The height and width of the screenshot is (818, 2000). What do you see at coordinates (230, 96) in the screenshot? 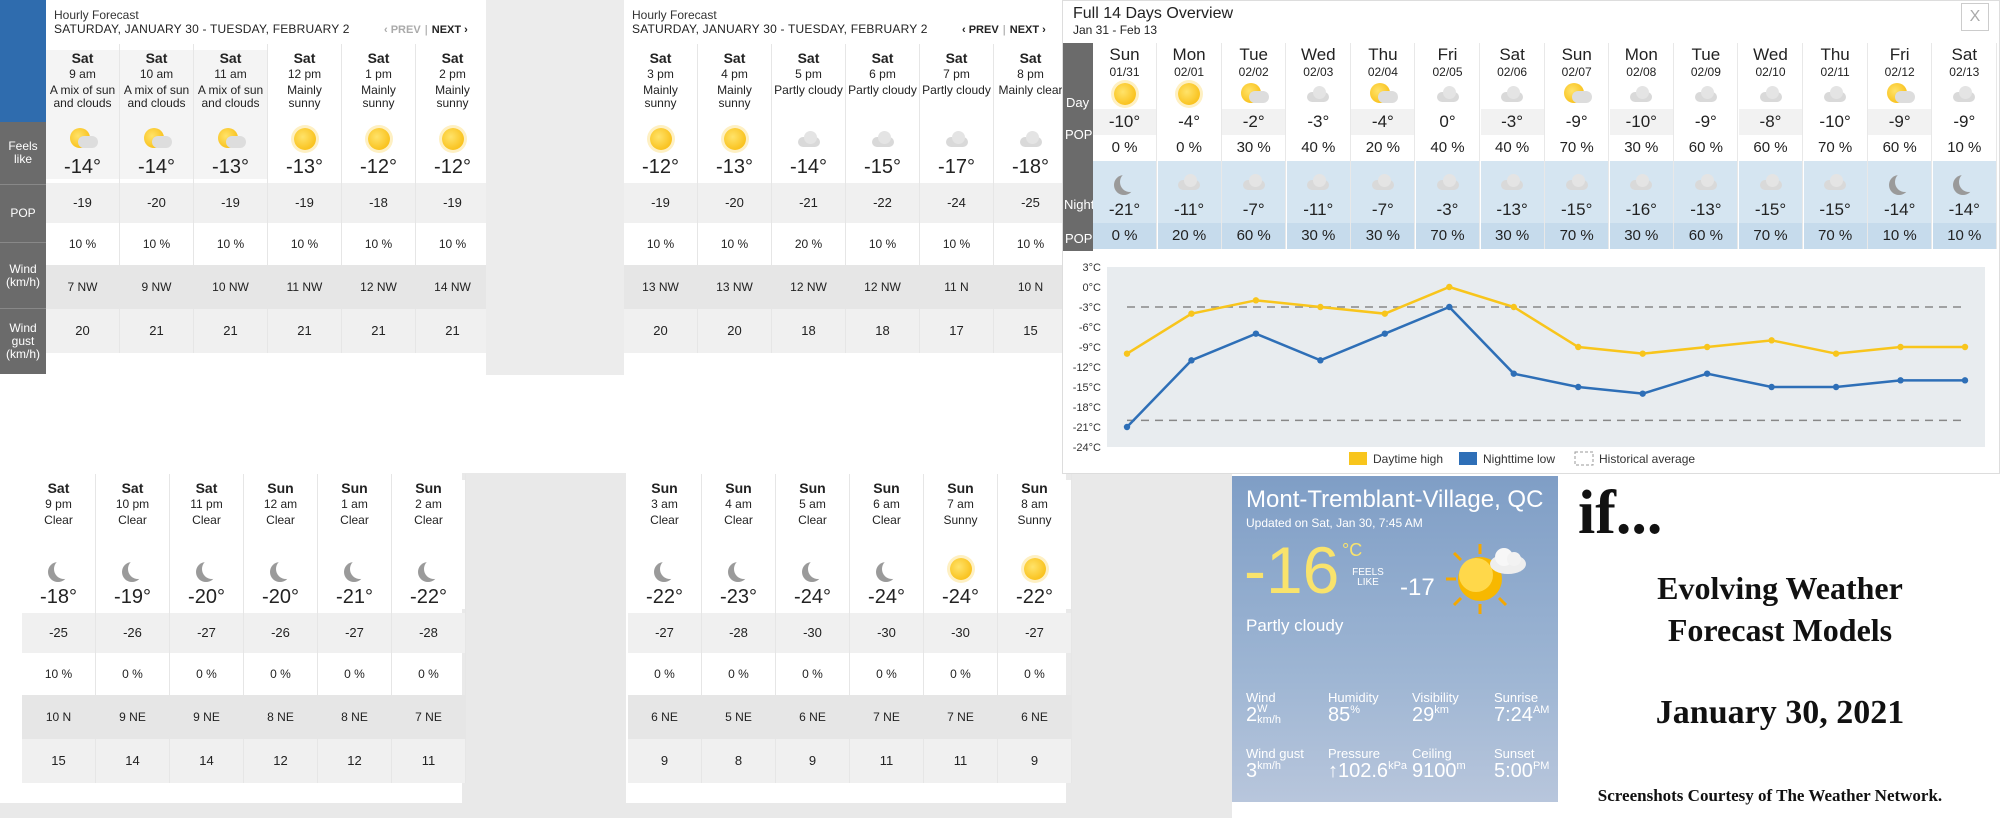
I see `hour-condition: A mix of sun and clouds` at bounding box center [230, 96].